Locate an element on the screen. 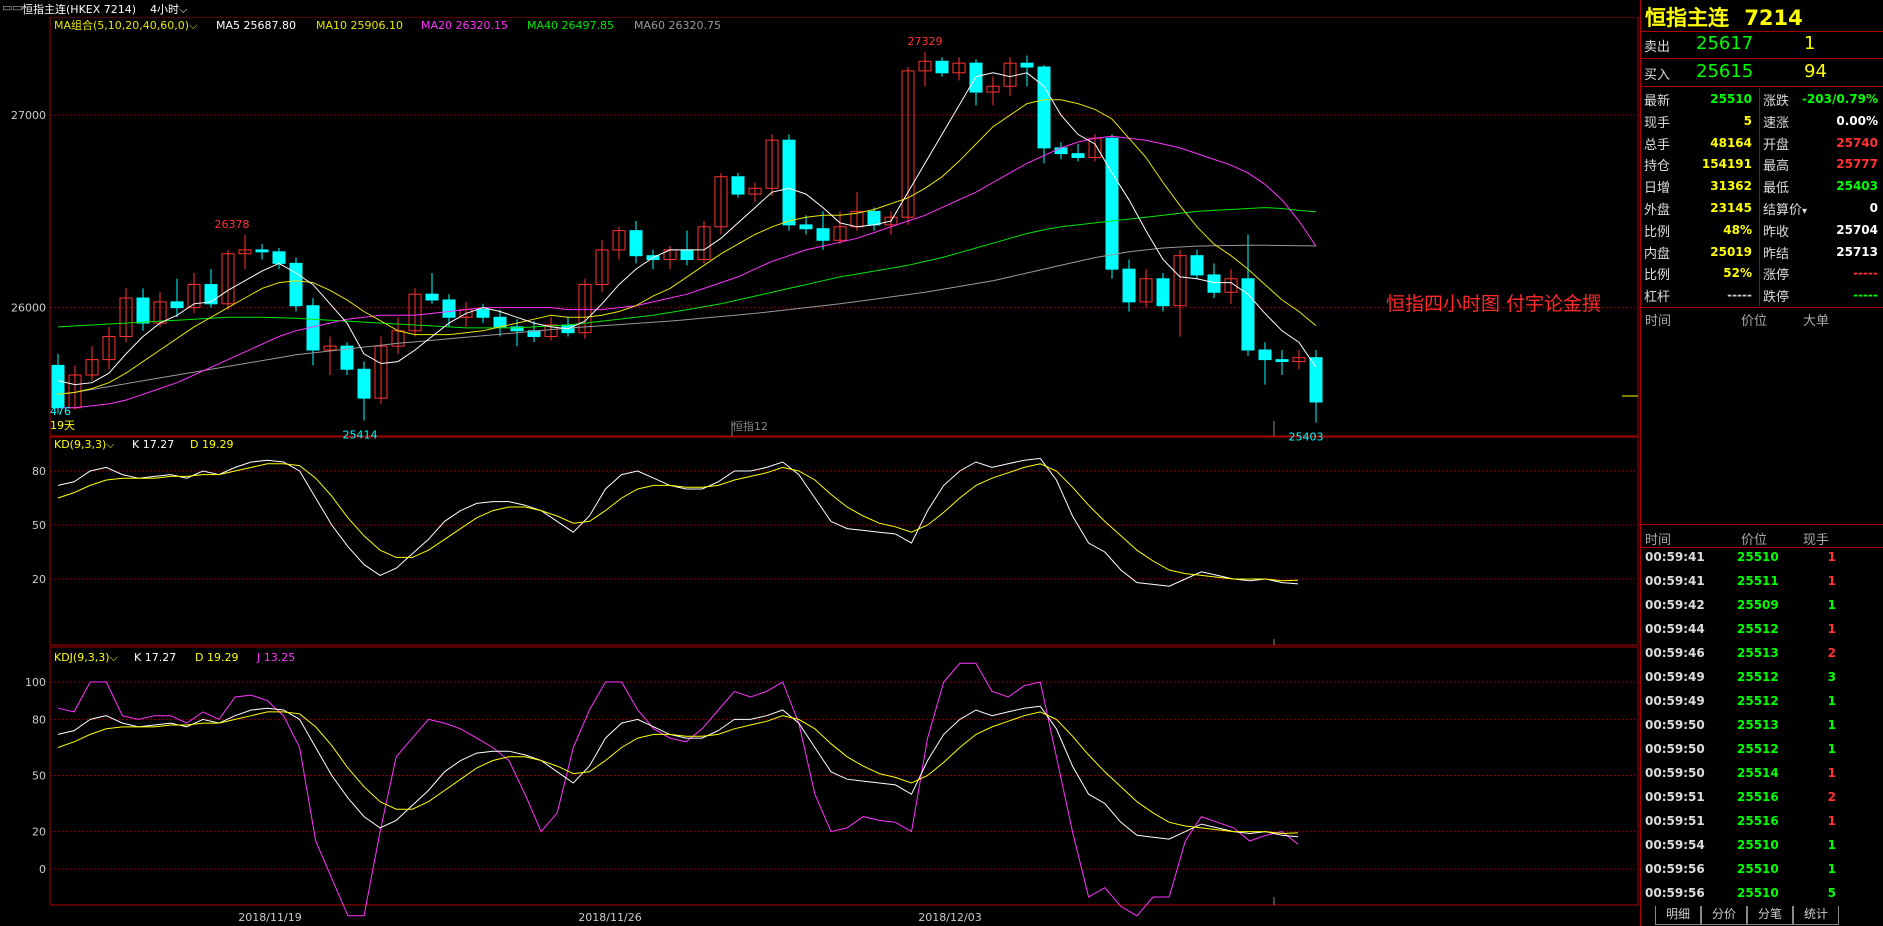 The height and width of the screenshot is (926, 1883). stat-label: 持仓 is located at coordinates (1657, 167).